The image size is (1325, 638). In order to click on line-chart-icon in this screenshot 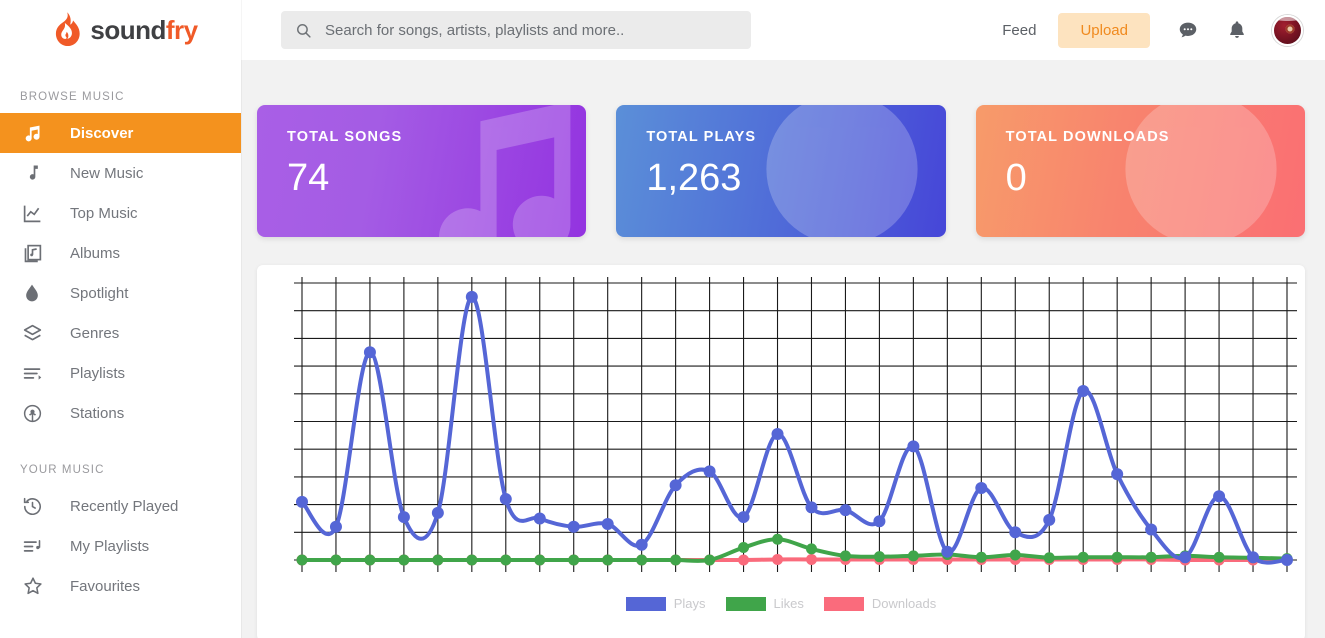, I will do `click(35, 213)`.